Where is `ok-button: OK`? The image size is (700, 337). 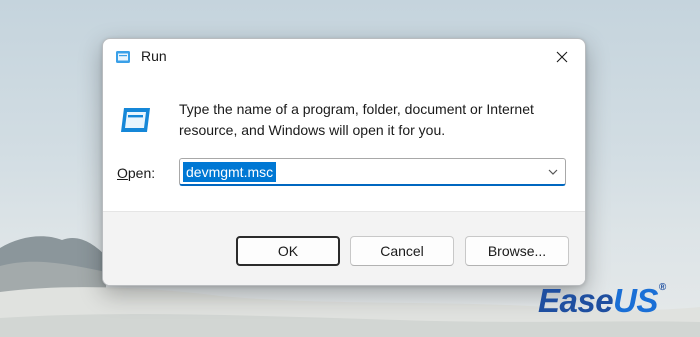 ok-button: OK is located at coordinates (288, 251).